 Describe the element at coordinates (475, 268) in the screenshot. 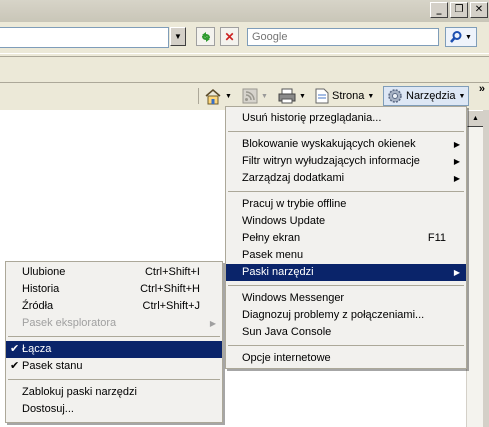

I see `vertical-scrollbar: ▲` at that location.